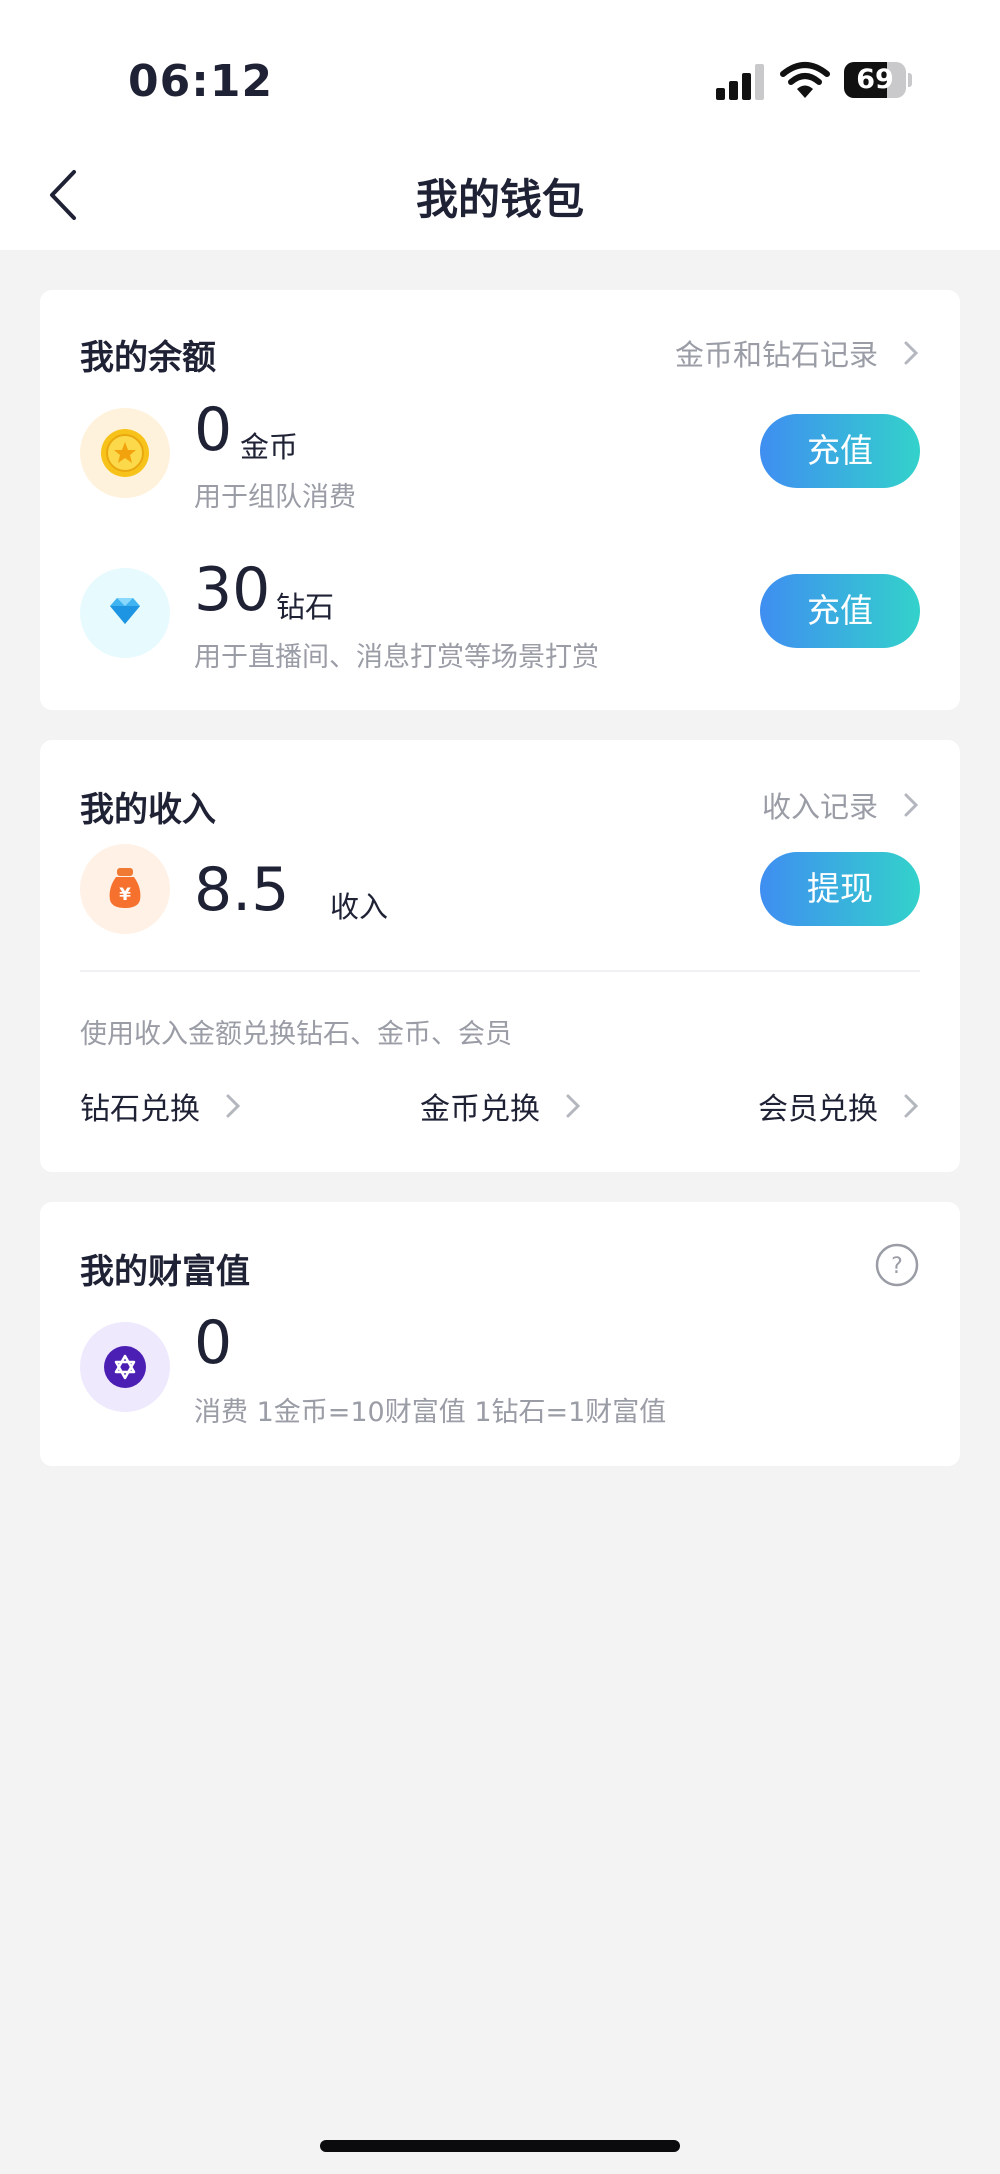 The height and width of the screenshot is (2174, 1000). I want to click on wifi-icon, so click(805, 80).